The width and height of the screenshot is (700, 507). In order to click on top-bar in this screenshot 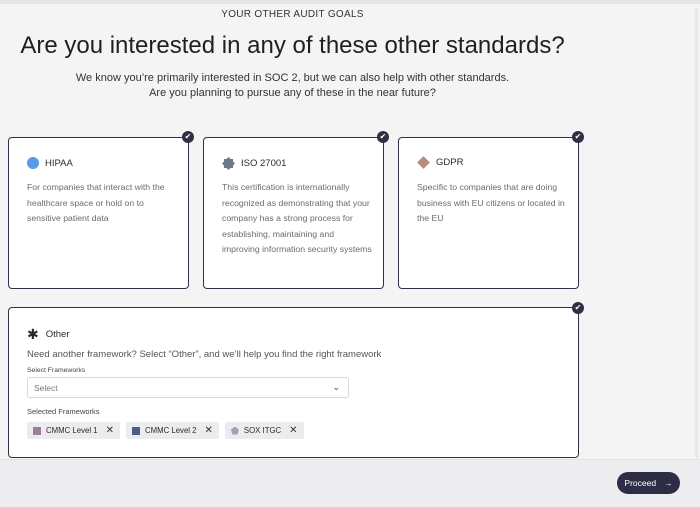, I will do `click(350, 2)`.